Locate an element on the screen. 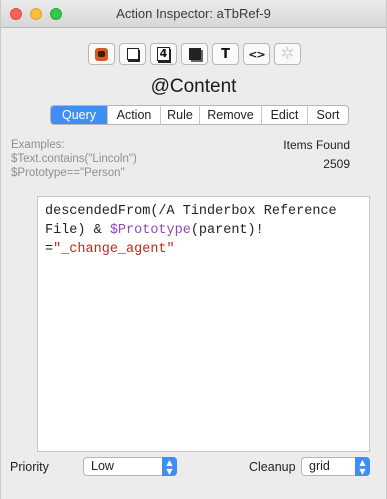  text-tool-button: T is located at coordinates (225, 54).